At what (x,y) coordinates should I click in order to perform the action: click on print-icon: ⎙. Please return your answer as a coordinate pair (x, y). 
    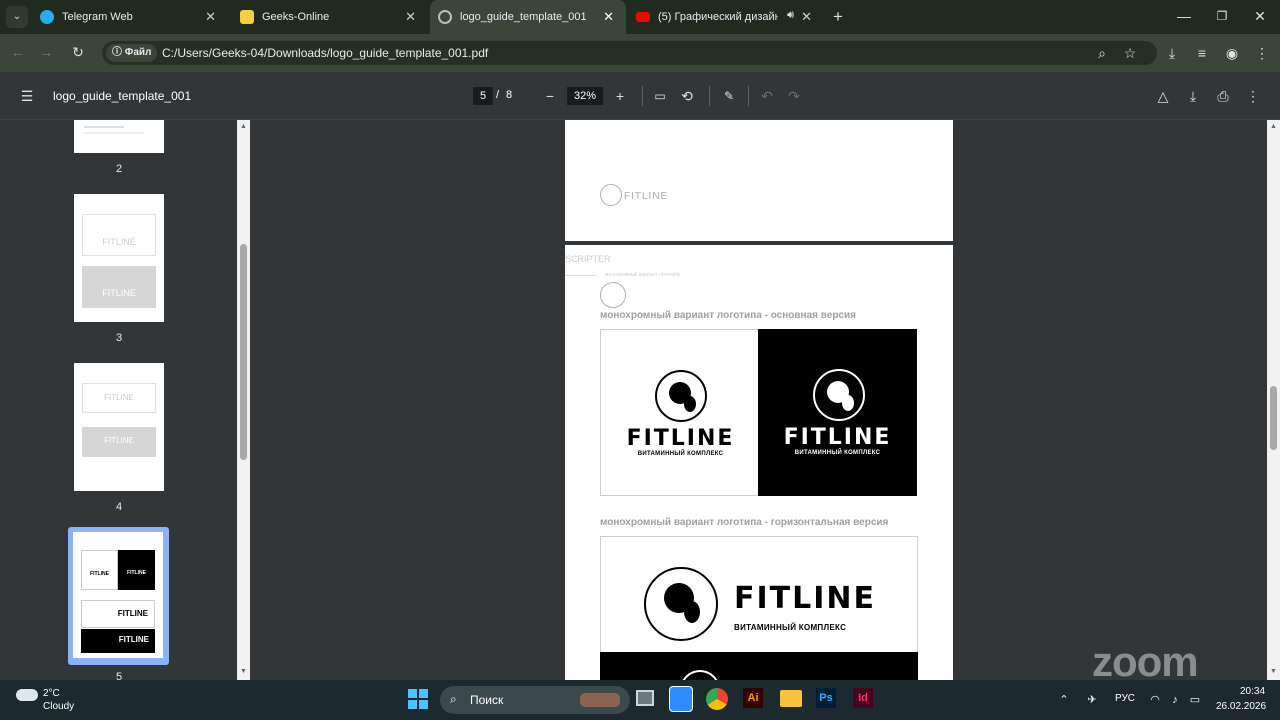
    Looking at the image, I should click on (1223, 96).